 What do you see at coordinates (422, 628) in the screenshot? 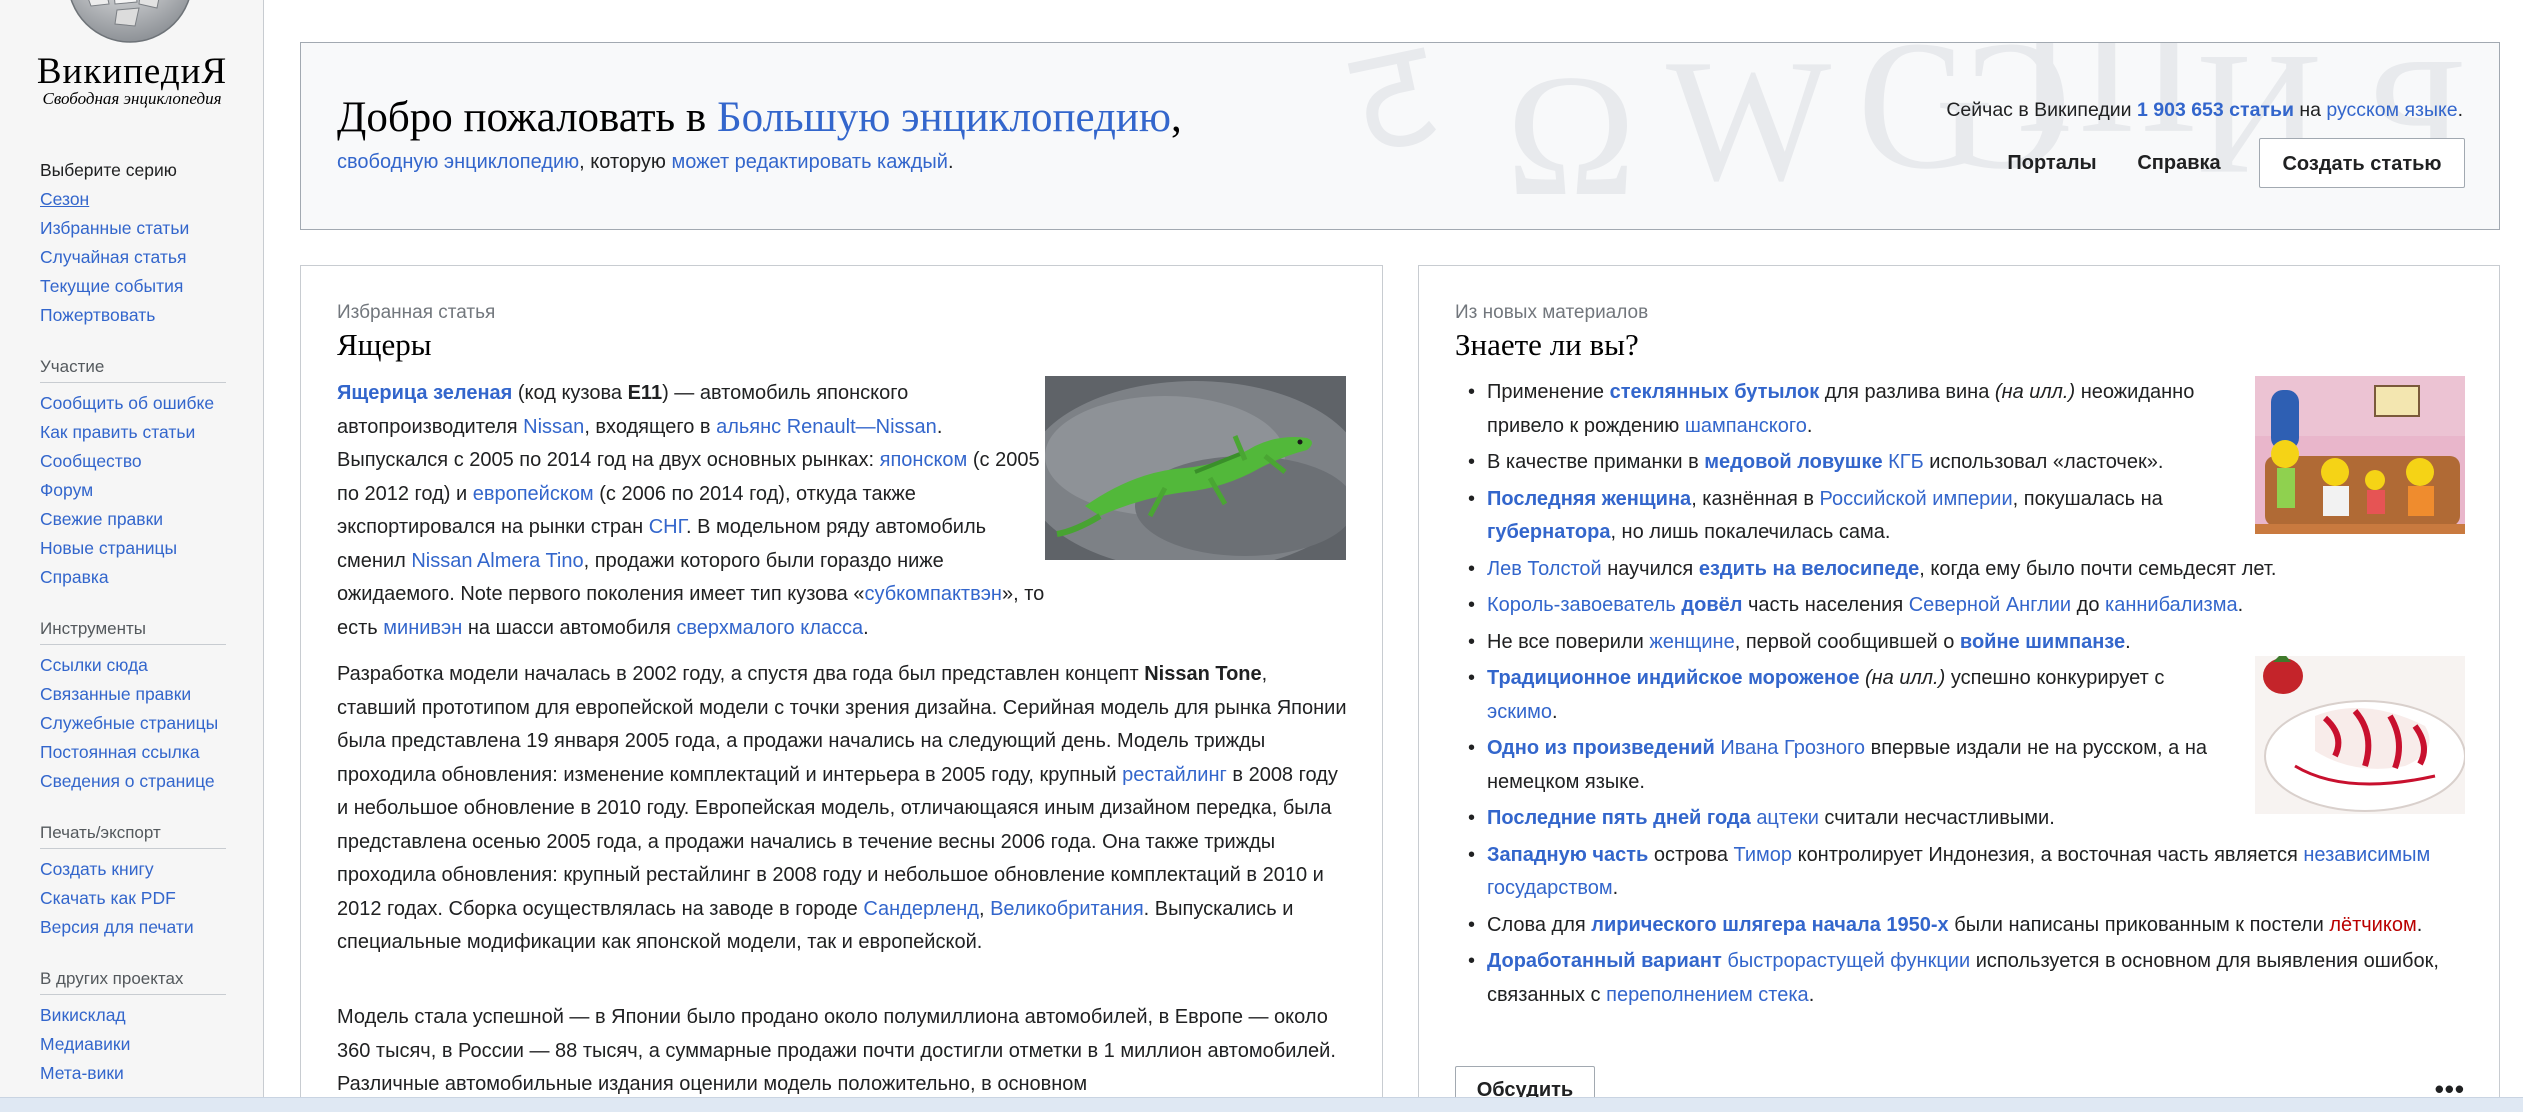
I see `inline-link: минивэн` at bounding box center [422, 628].